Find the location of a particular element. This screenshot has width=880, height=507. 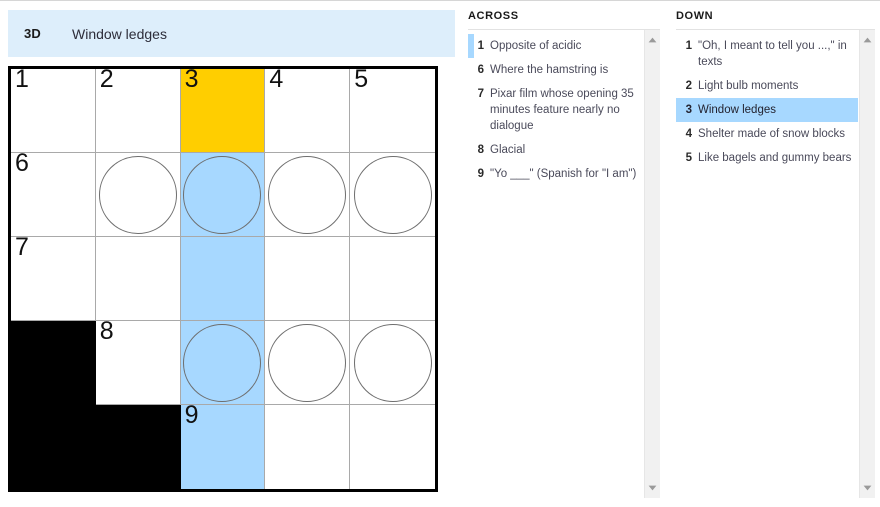

clue-text: Glacial is located at coordinates (508, 150).